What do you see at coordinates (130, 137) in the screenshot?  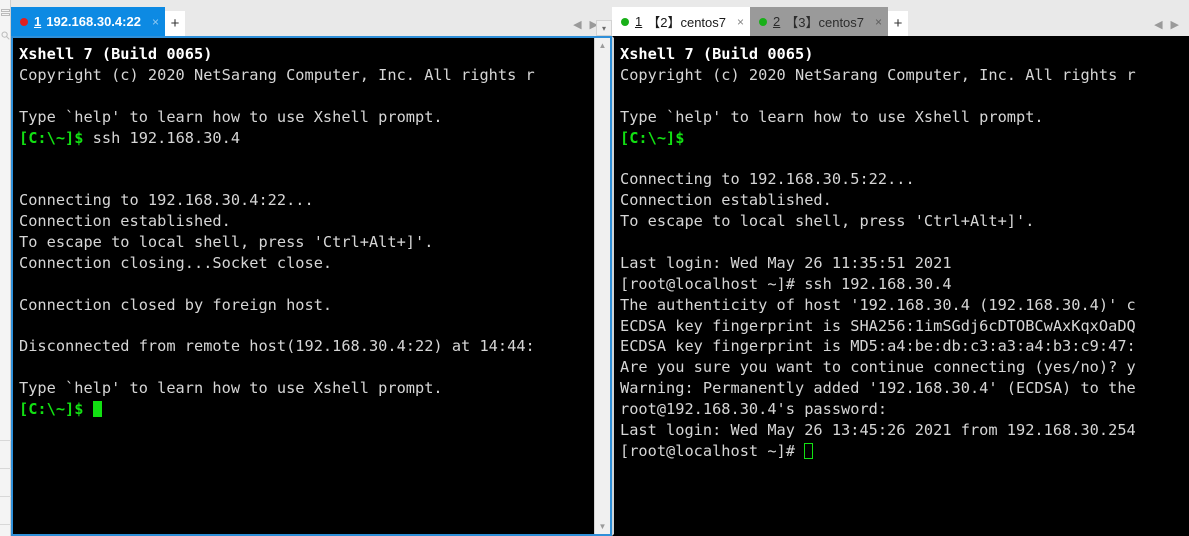 I see `terminal-line: [C:\~]$ ssh 192.168.30.4` at bounding box center [130, 137].